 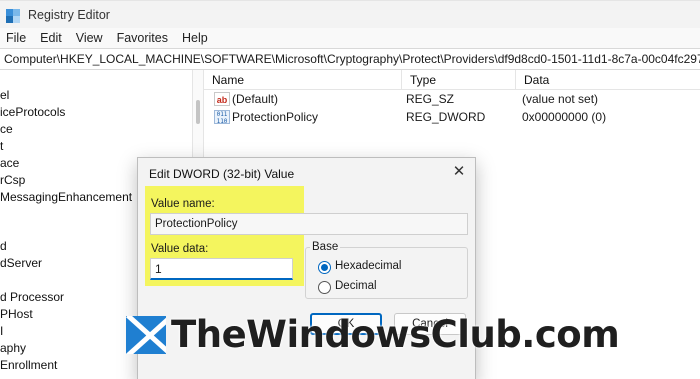 I want to click on tree-item: I, so click(x=1, y=331).